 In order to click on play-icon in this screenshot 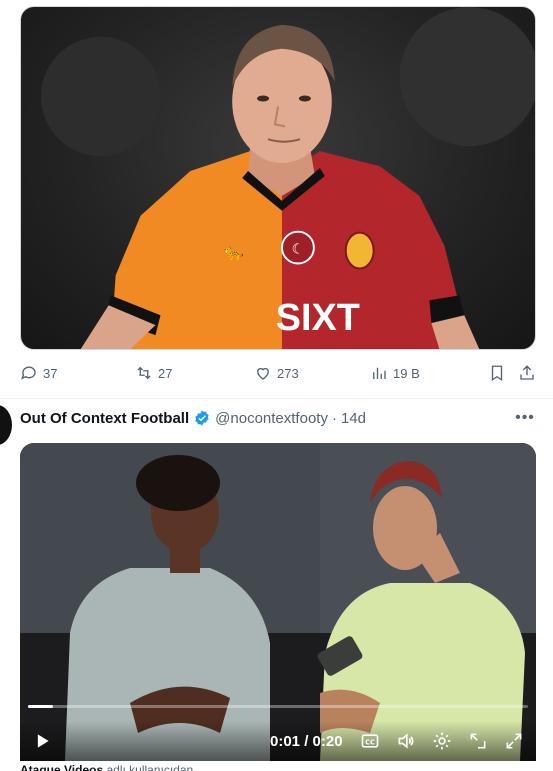, I will do `click(43, 741)`.